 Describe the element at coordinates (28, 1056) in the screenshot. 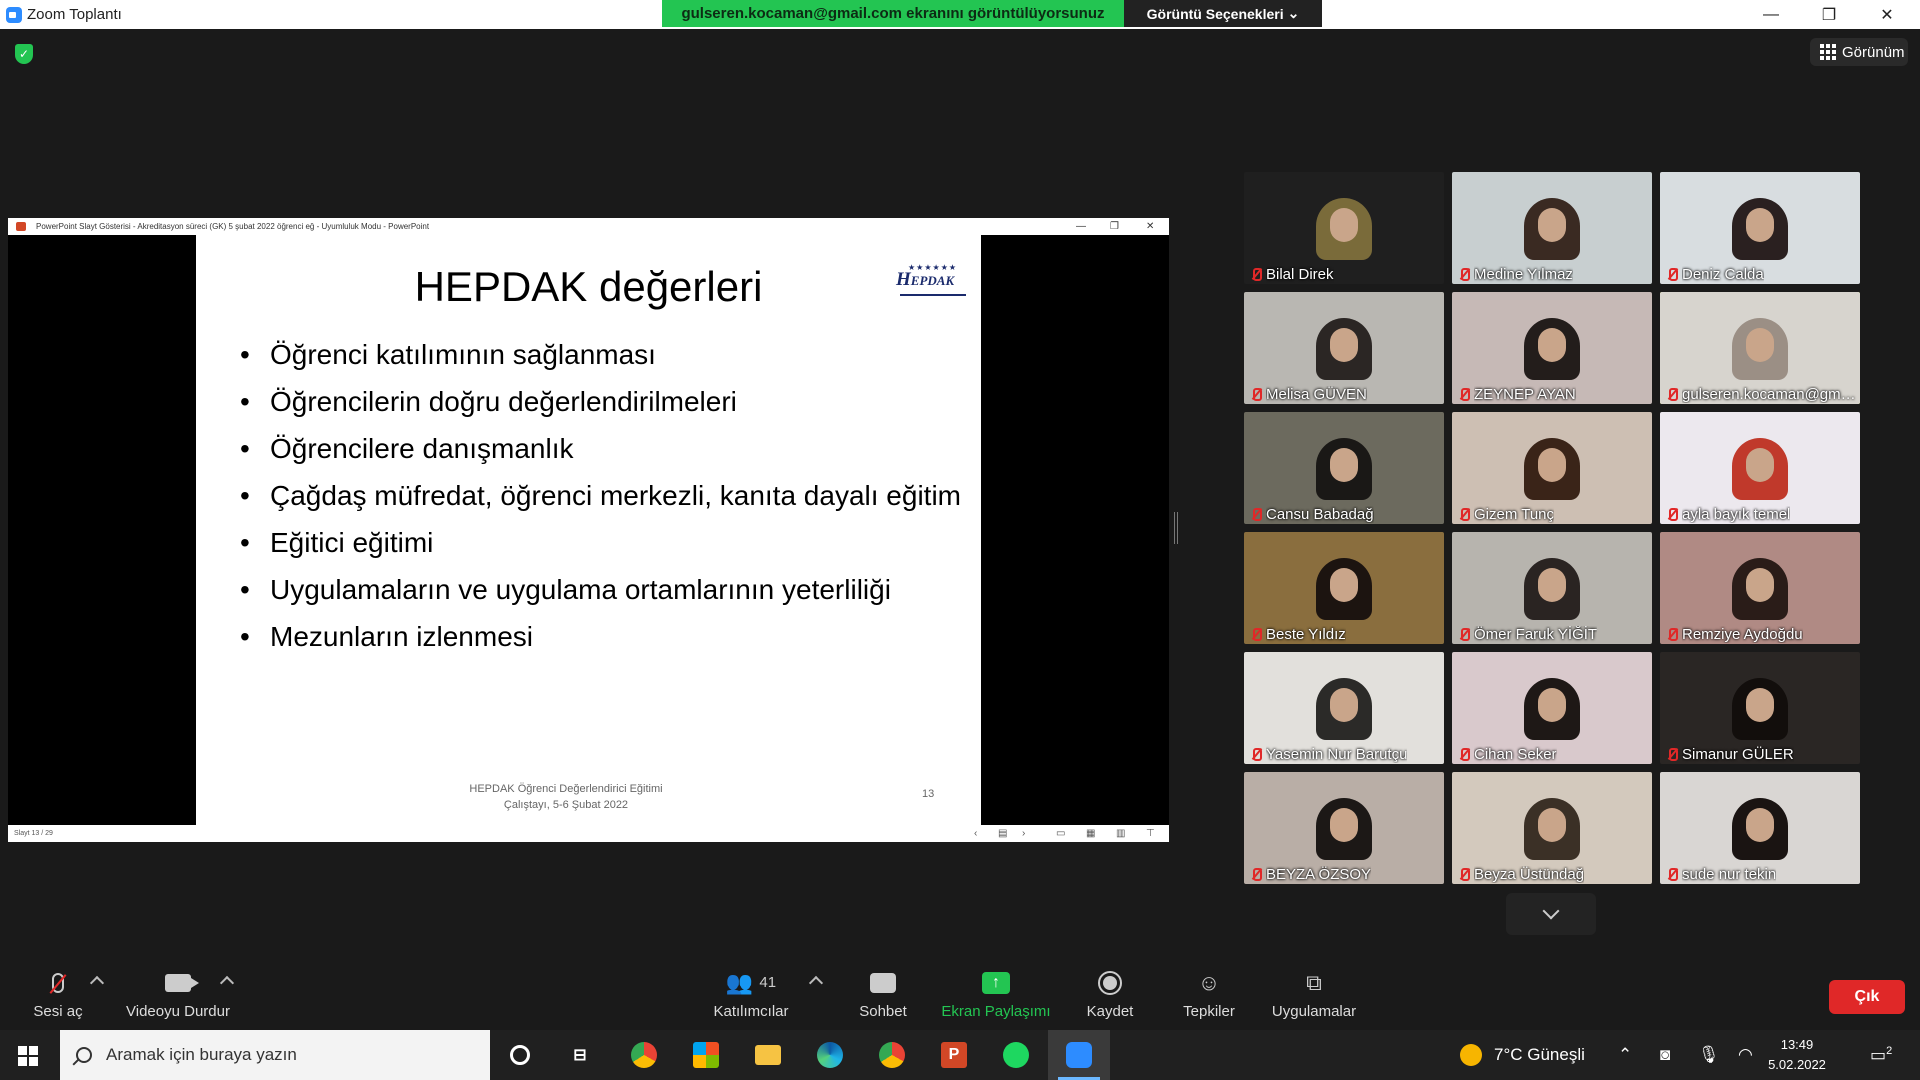

I see `windows-start-icon` at that location.